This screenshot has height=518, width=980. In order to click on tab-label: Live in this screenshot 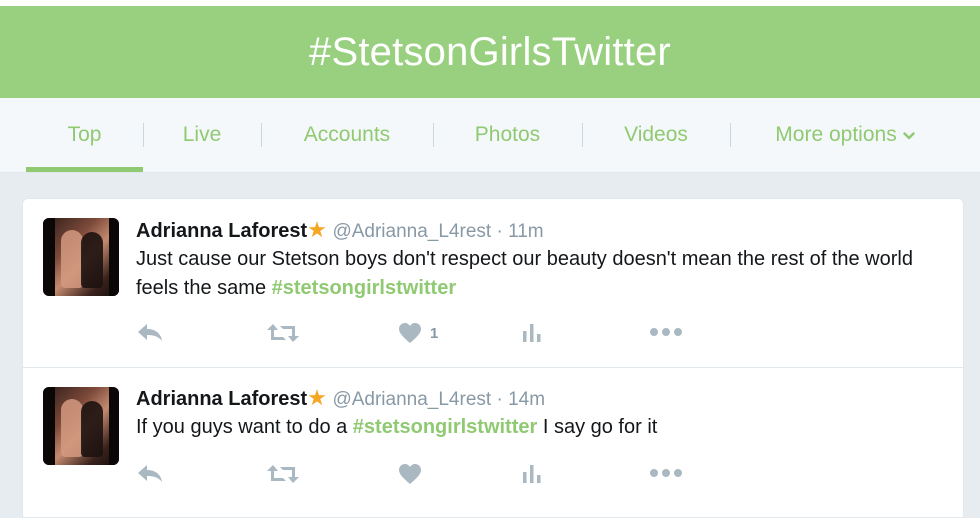, I will do `click(202, 134)`.